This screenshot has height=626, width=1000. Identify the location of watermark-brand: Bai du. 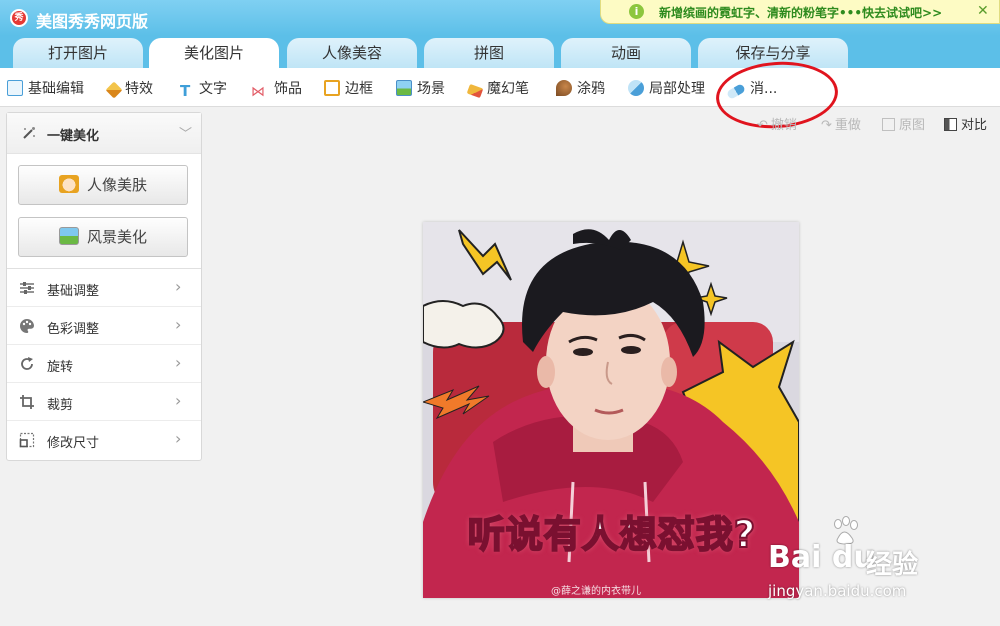
(821, 557).